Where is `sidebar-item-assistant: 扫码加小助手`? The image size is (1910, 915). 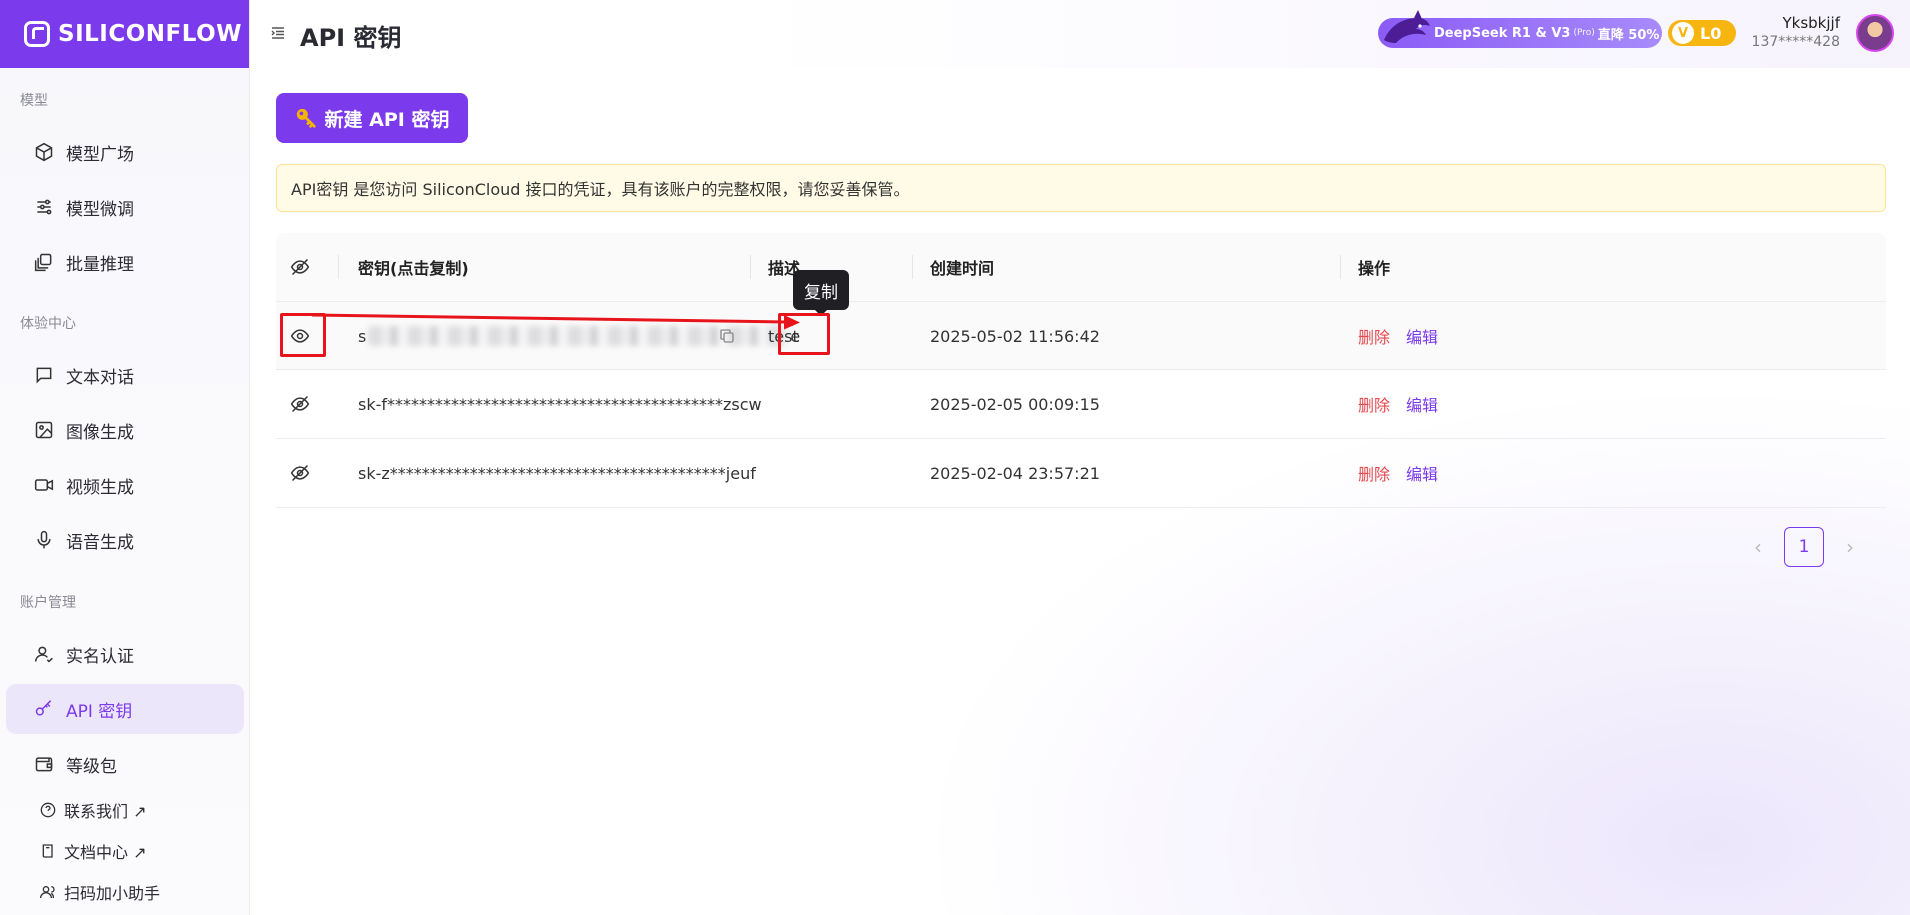
sidebar-item-assistant: 扫码加小助手 is located at coordinates (125, 892).